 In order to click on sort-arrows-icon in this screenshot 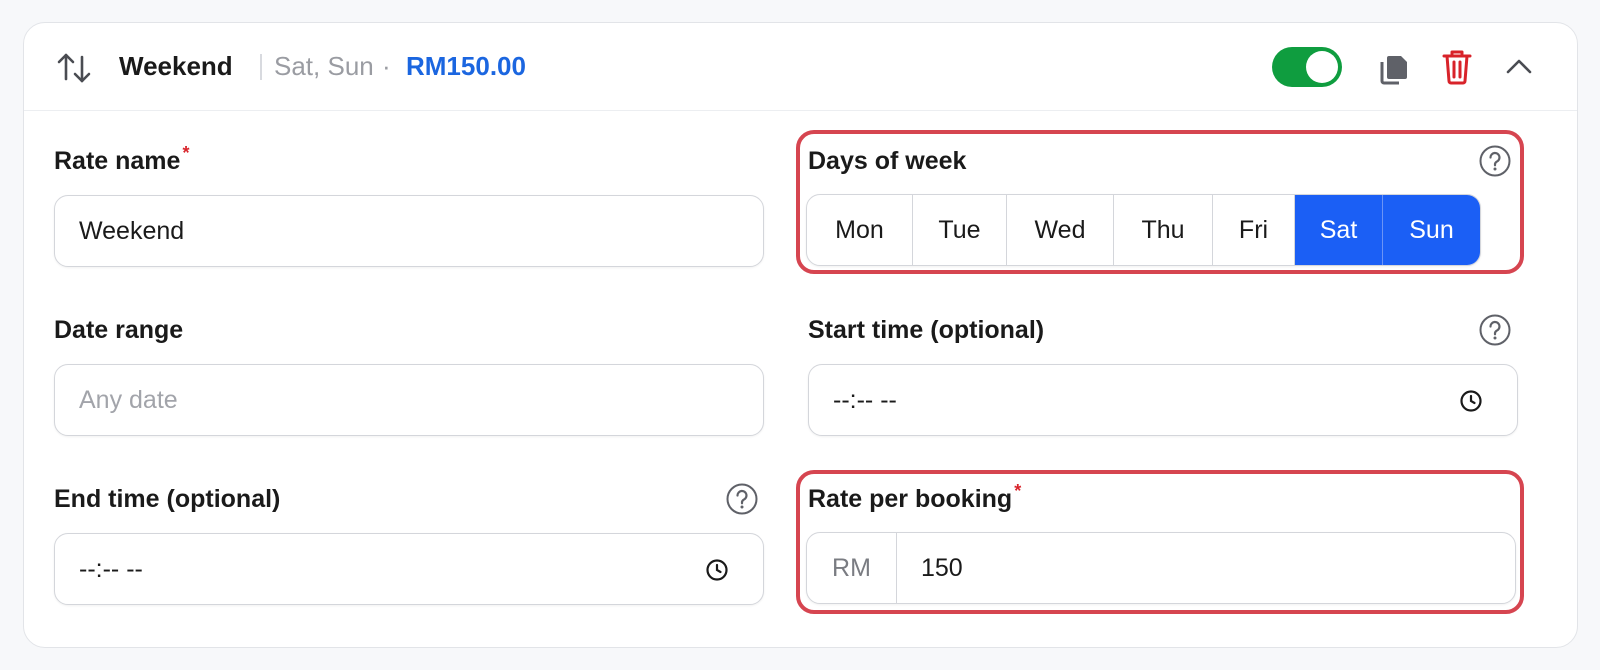, I will do `click(74, 68)`.